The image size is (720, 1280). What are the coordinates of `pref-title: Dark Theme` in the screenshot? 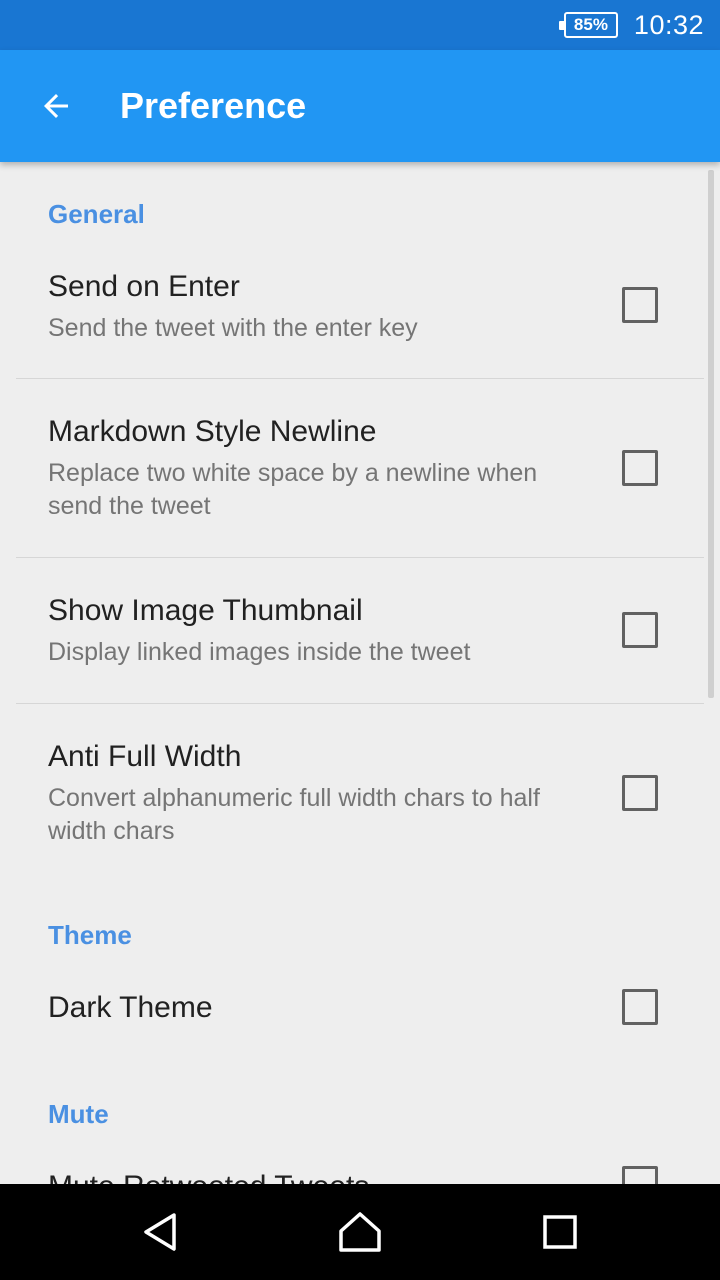 It's located at (130, 1007).